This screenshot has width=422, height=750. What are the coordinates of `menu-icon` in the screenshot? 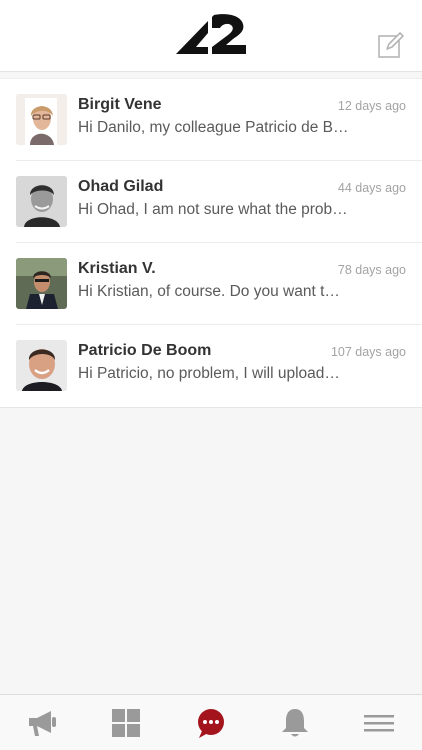 It's located at (379, 723).